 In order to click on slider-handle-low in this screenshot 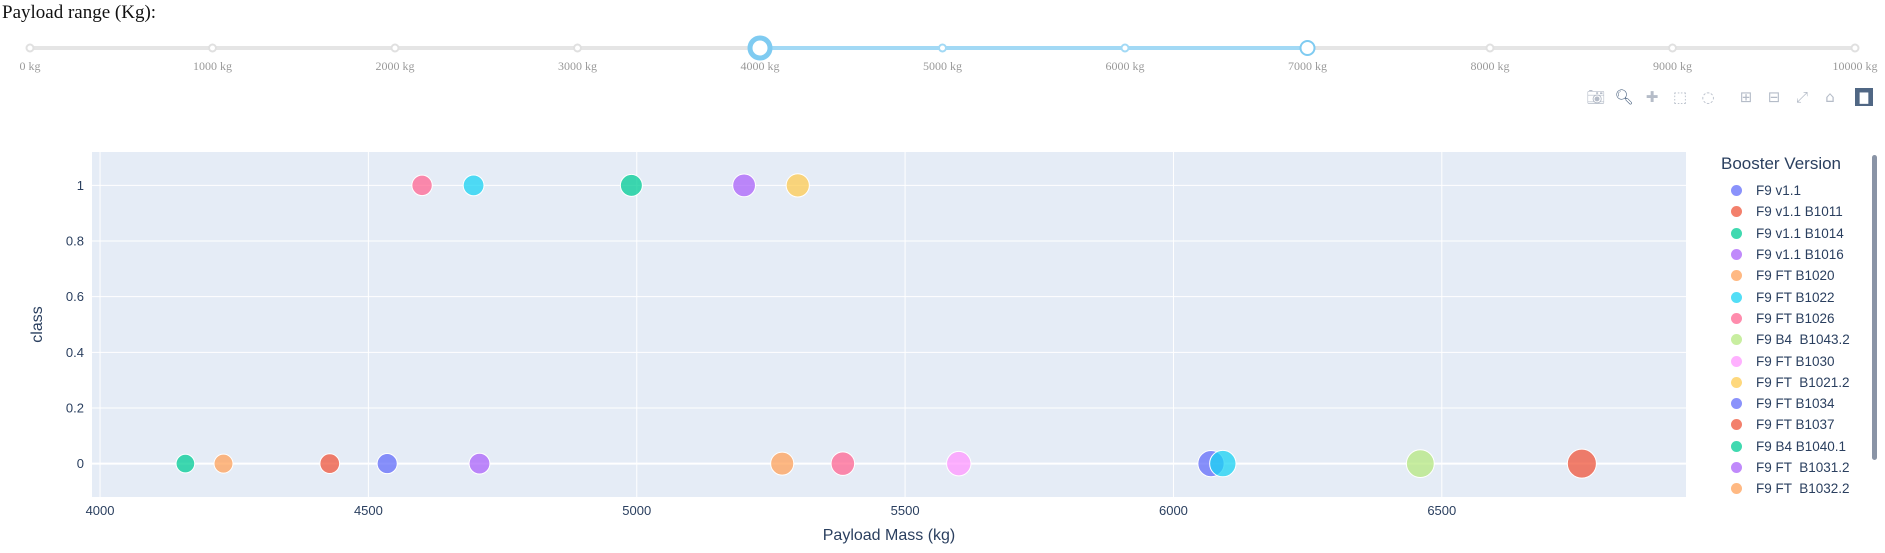, I will do `click(760, 48)`.